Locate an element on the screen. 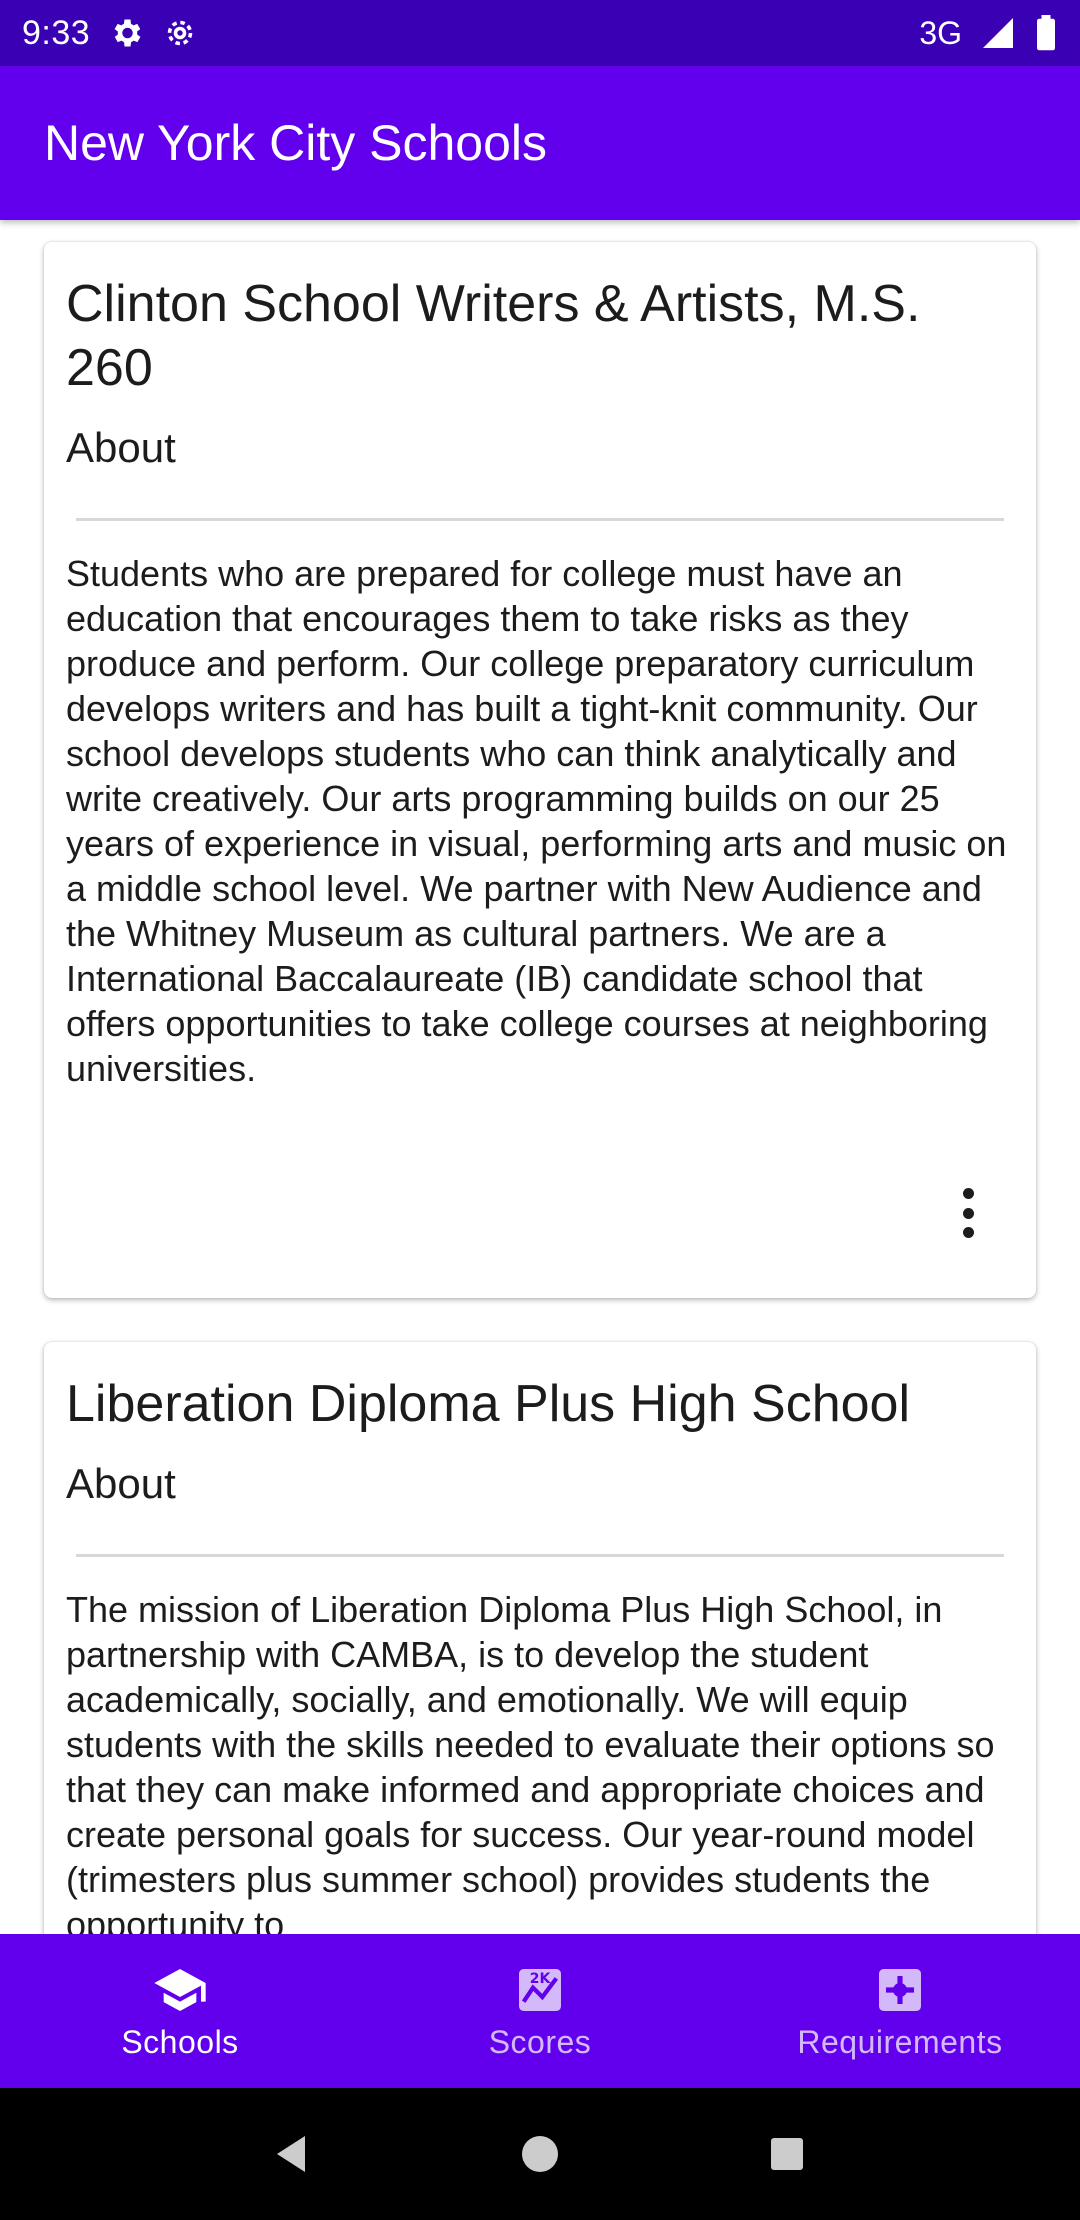  more-options-icon is located at coordinates (968, 1213).